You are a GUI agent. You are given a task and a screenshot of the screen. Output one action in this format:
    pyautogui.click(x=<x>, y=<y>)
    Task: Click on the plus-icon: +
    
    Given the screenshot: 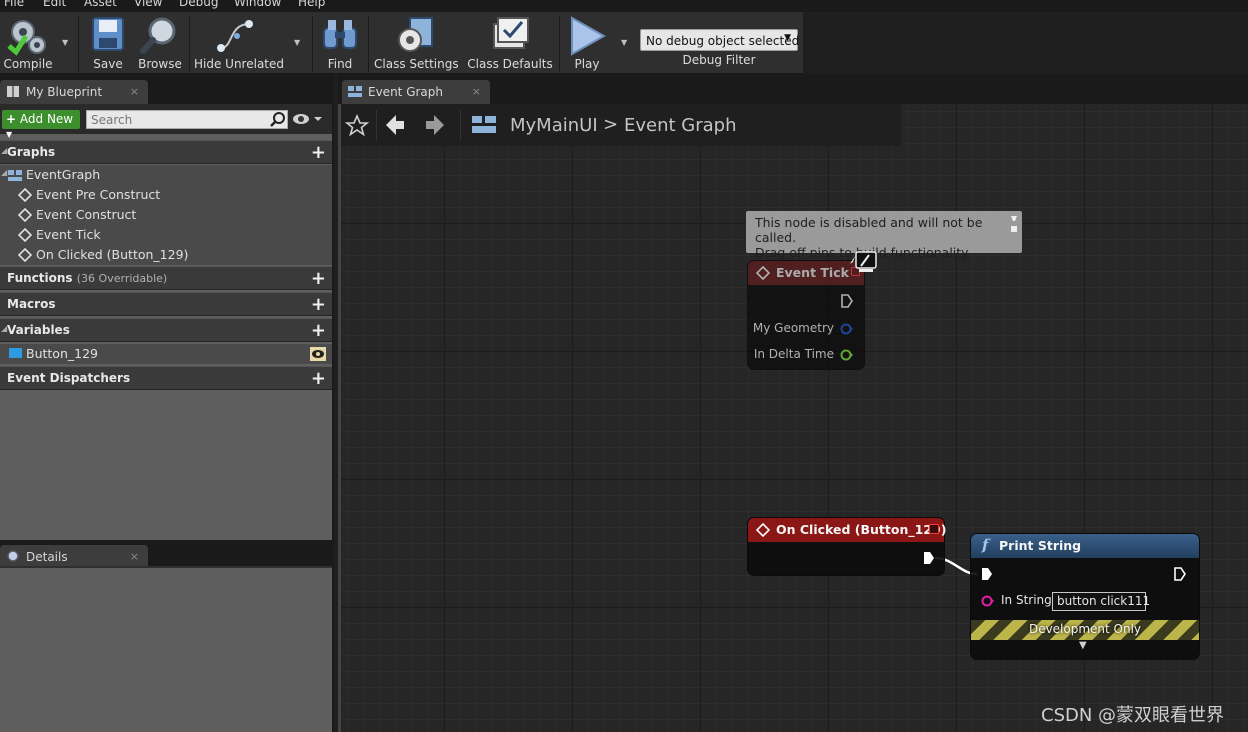 What is the action you would take?
    pyautogui.click(x=11, y=119)
    